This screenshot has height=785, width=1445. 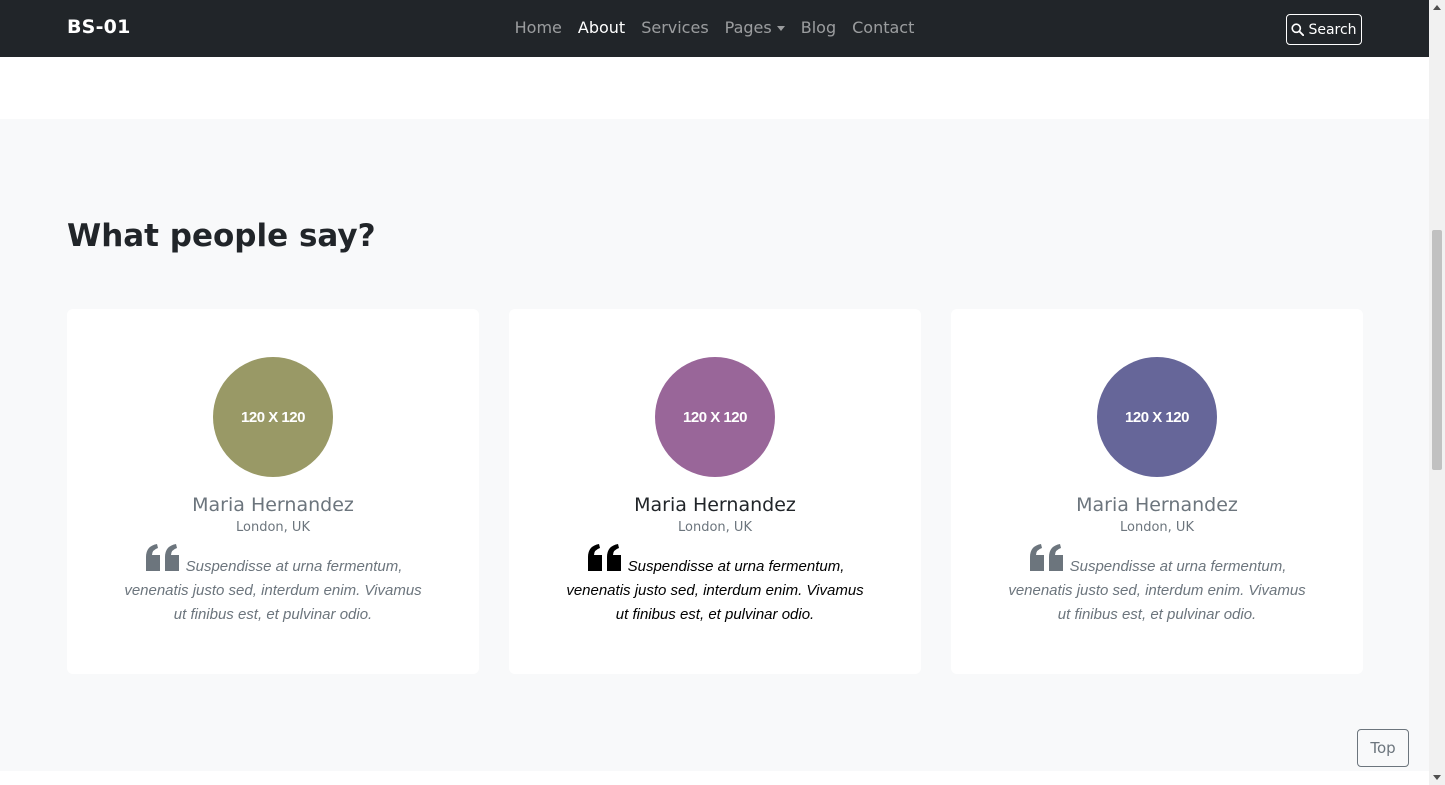 What do you see at coordinates (818, 27) in the screenshot?
I see `nav-blog: Blog` at bounding box center [818, 27].